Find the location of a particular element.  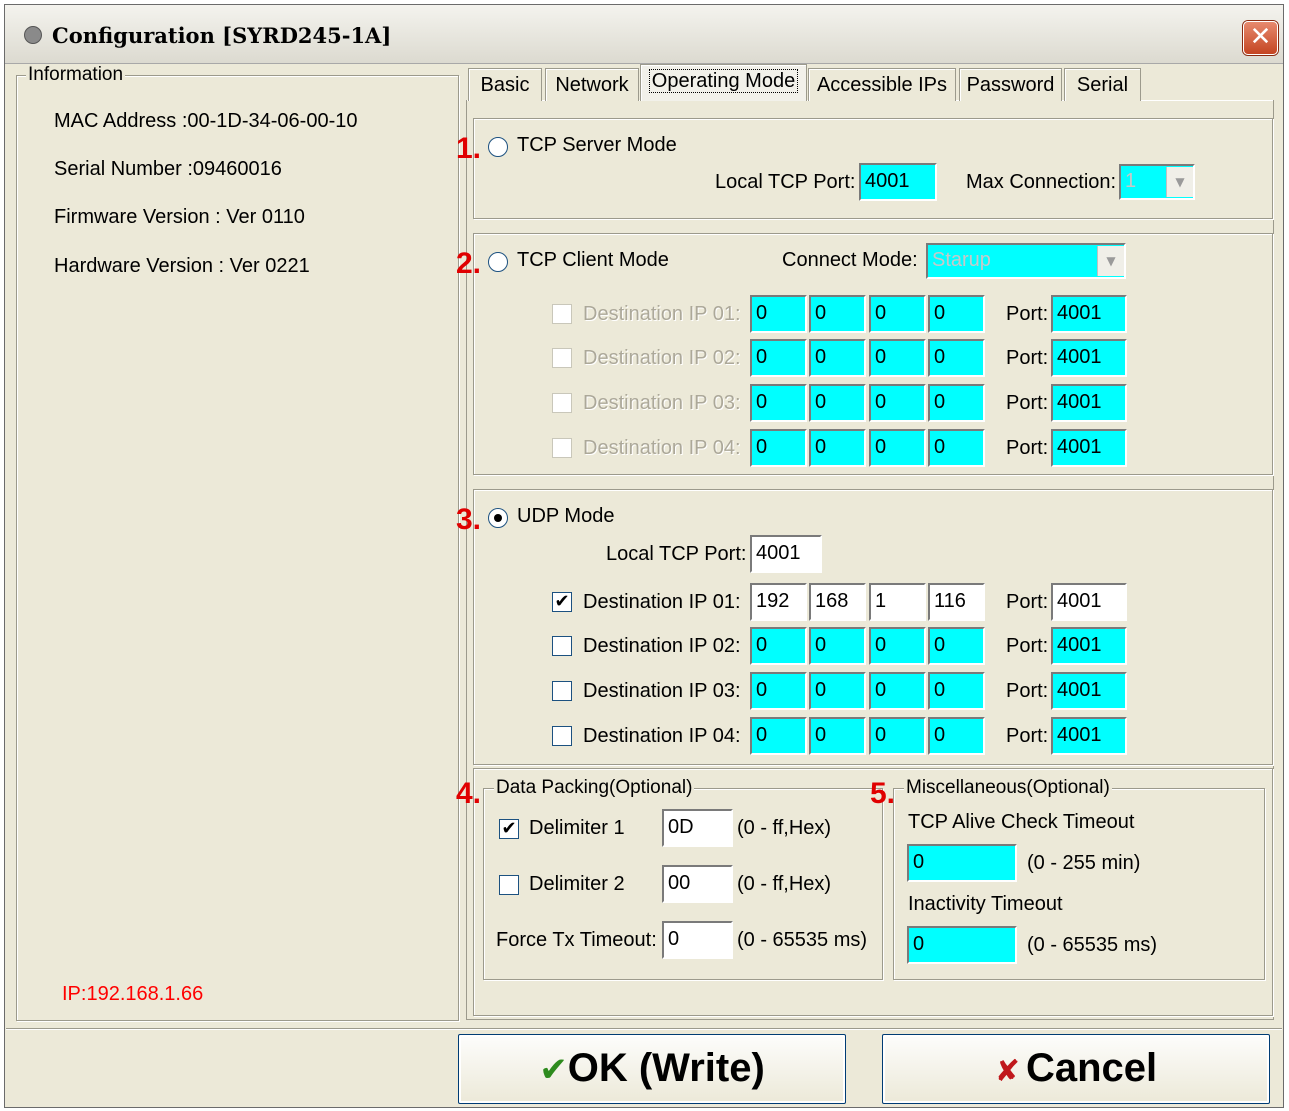

delimiter-2-field: 00 is located at coordinates (697, 884).